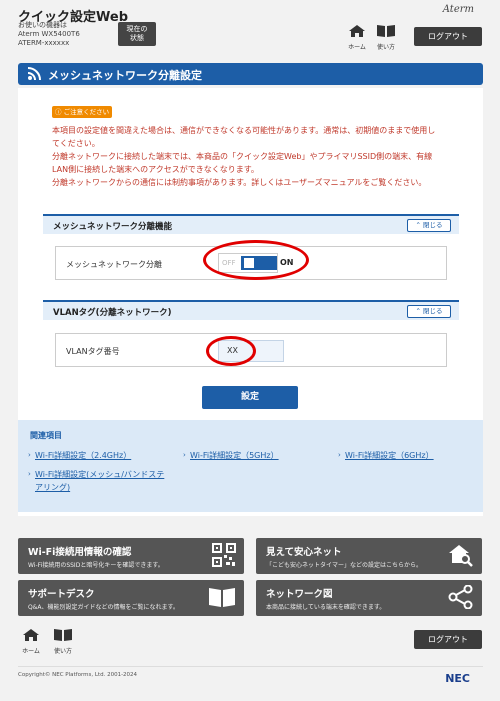  I want to click on copyright: Copyright© NEC Platforms, Ltd. 2001-2024, so click(78, 675).